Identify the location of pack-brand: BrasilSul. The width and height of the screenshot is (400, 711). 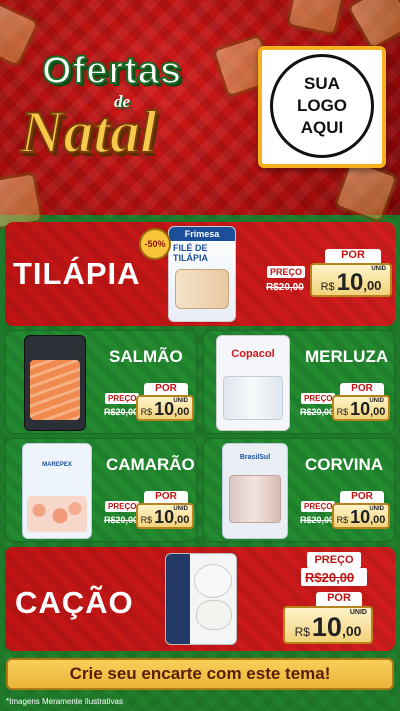
(255, 457).